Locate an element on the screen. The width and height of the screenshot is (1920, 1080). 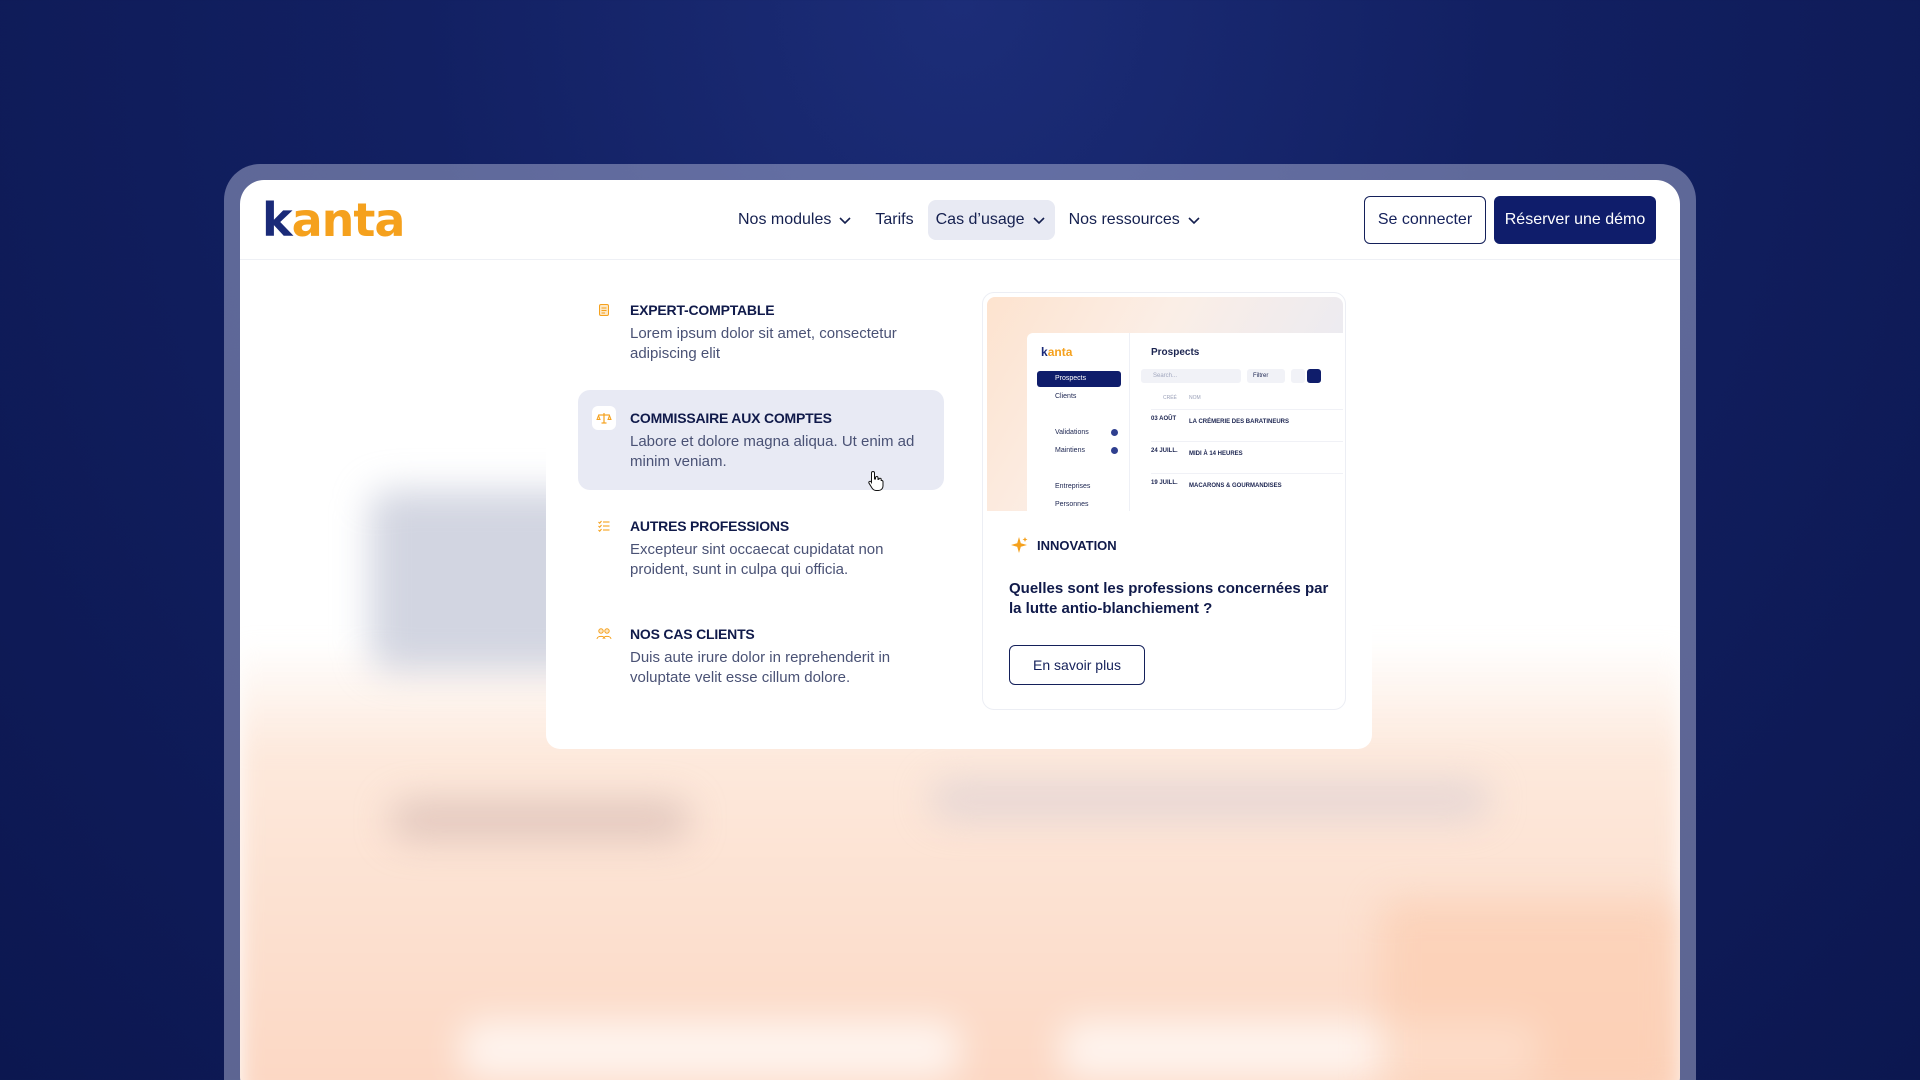
menu-item-title: NOS CAS CLIENTS is located at coordinates (692, 634).